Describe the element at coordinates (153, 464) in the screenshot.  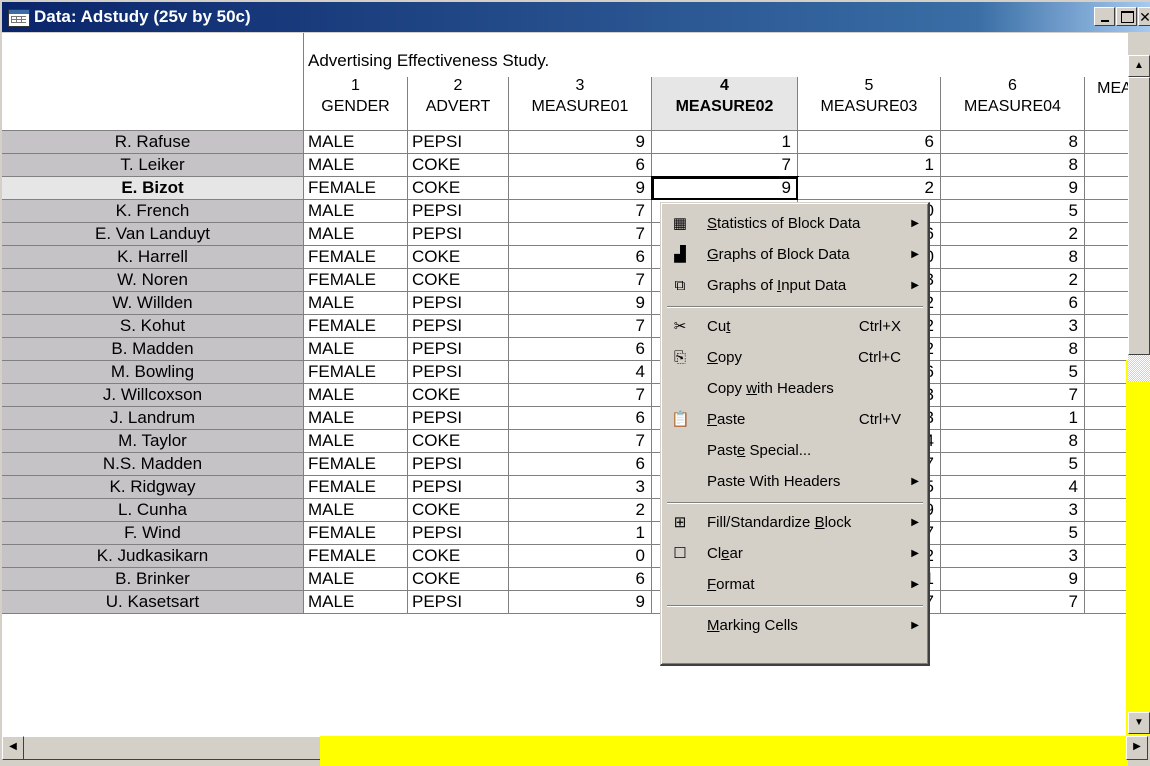
I see `row-header: N.S. Madden` at that location.